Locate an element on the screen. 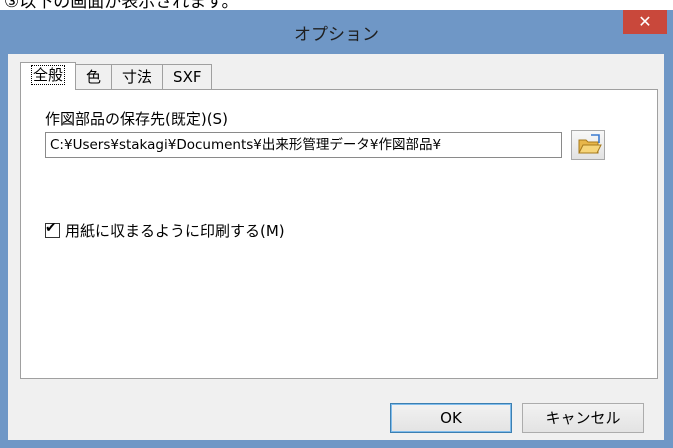  close-icon: ✕ is located at coordinates (645, 21).